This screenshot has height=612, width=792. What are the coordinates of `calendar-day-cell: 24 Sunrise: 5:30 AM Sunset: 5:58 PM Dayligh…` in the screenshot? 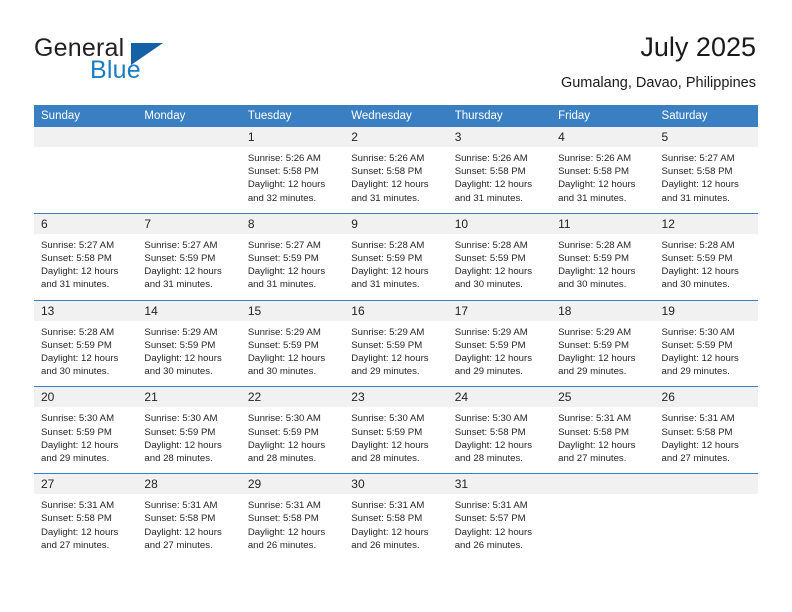 It's located at (499, 430).